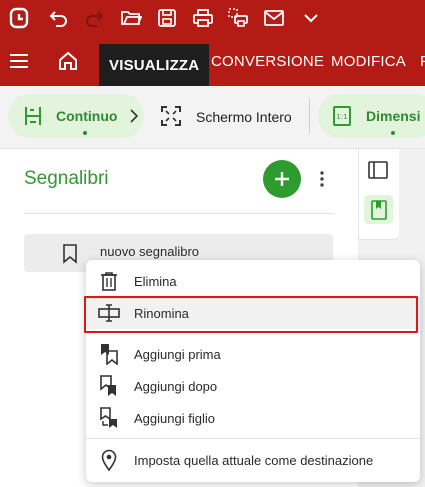 The width and height of the screenshot is (425, 487). What do you see at coordinates (154, 65) in the screenshot?
I see `tab-visualizza: VISUALIZZA` at bounding box center [154, 65].